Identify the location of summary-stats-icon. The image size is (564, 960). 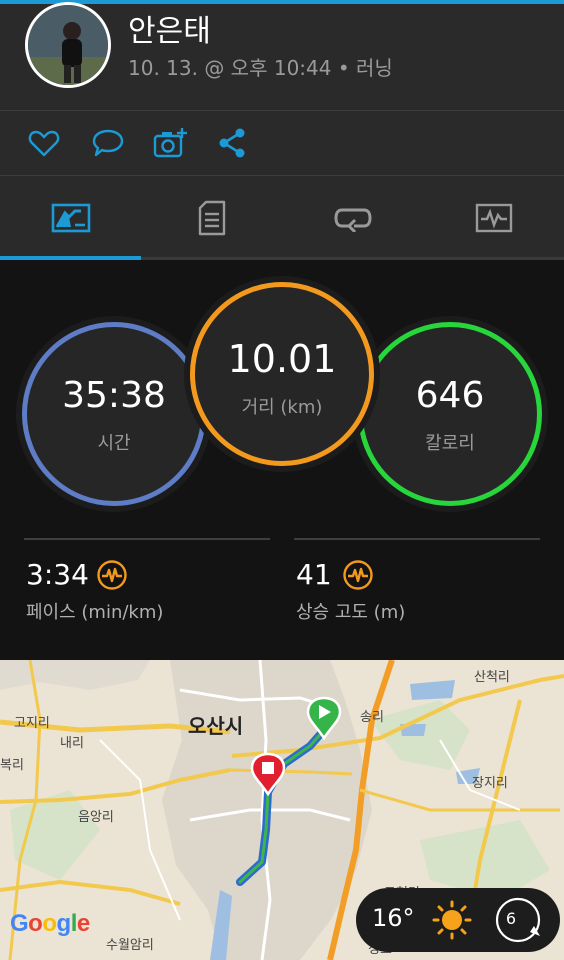
(70, 218).